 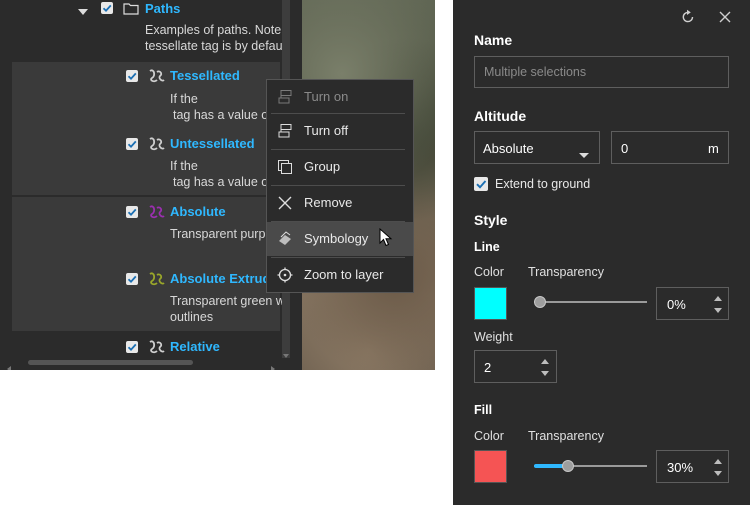 What do you see at coordinates (162, 8) in the screenshot?
I see `folder-name: Paths` at bounding box center [162, 8].